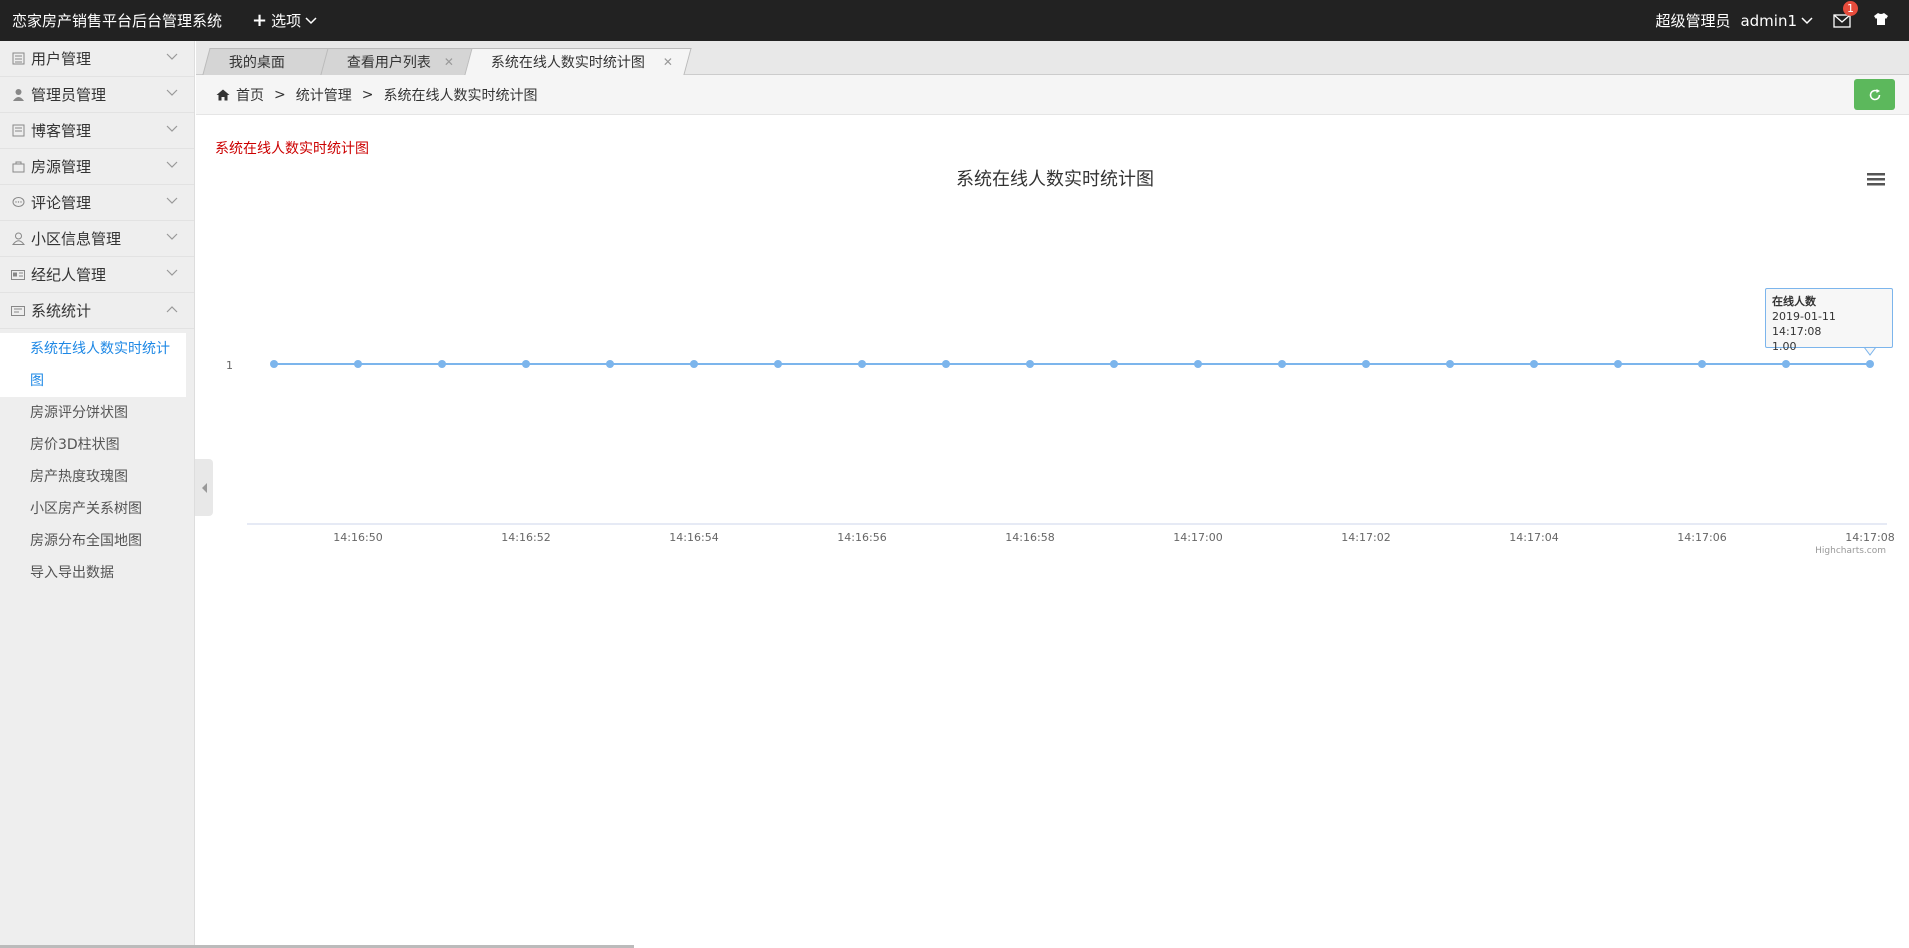 Image resolution: width=1909 pixels, height=948 pixels. Describe the element at coordinates (292, 149) in the screenshot. I see `page-heading: 系统在线人数实时统计图` at that location.